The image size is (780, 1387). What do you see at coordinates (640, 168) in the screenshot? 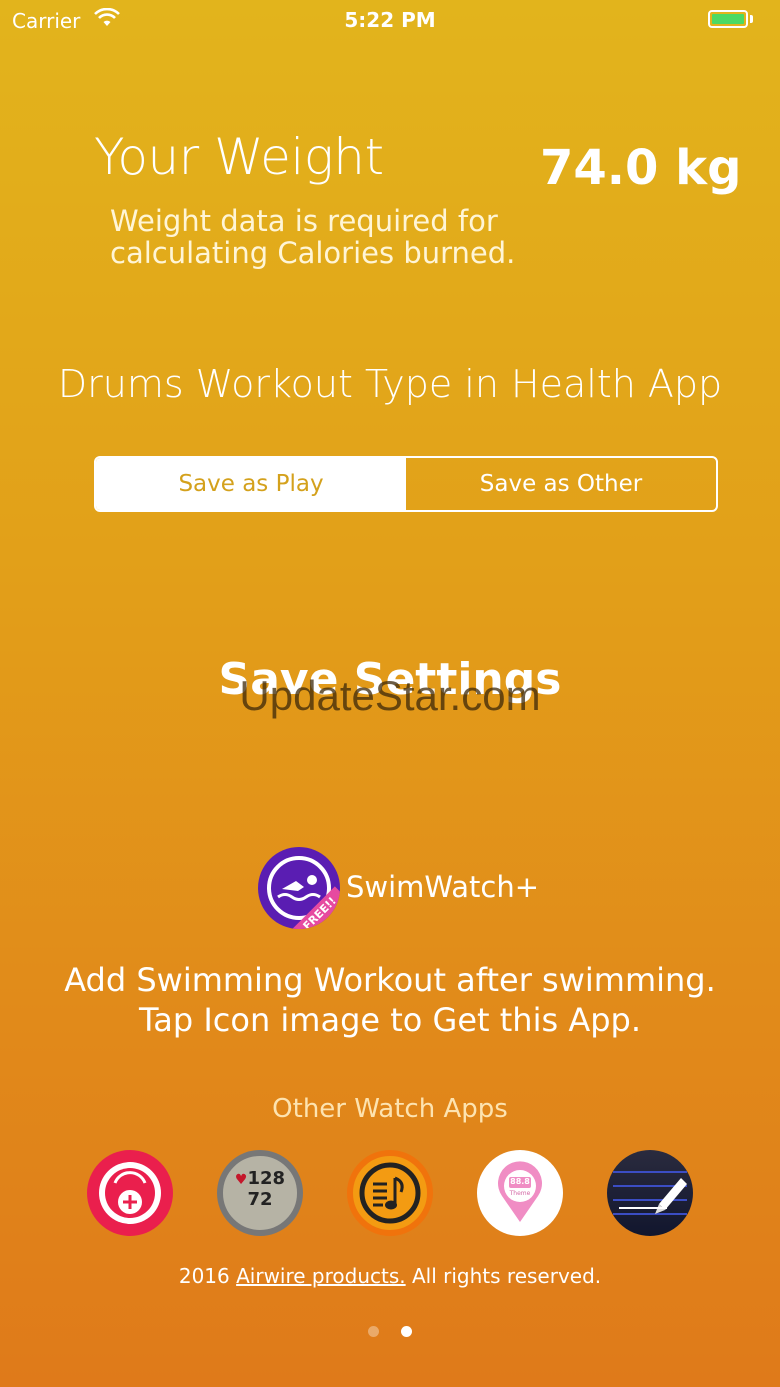
I see `weight-value: 74.0 kg` at bounding box center [640, 168].